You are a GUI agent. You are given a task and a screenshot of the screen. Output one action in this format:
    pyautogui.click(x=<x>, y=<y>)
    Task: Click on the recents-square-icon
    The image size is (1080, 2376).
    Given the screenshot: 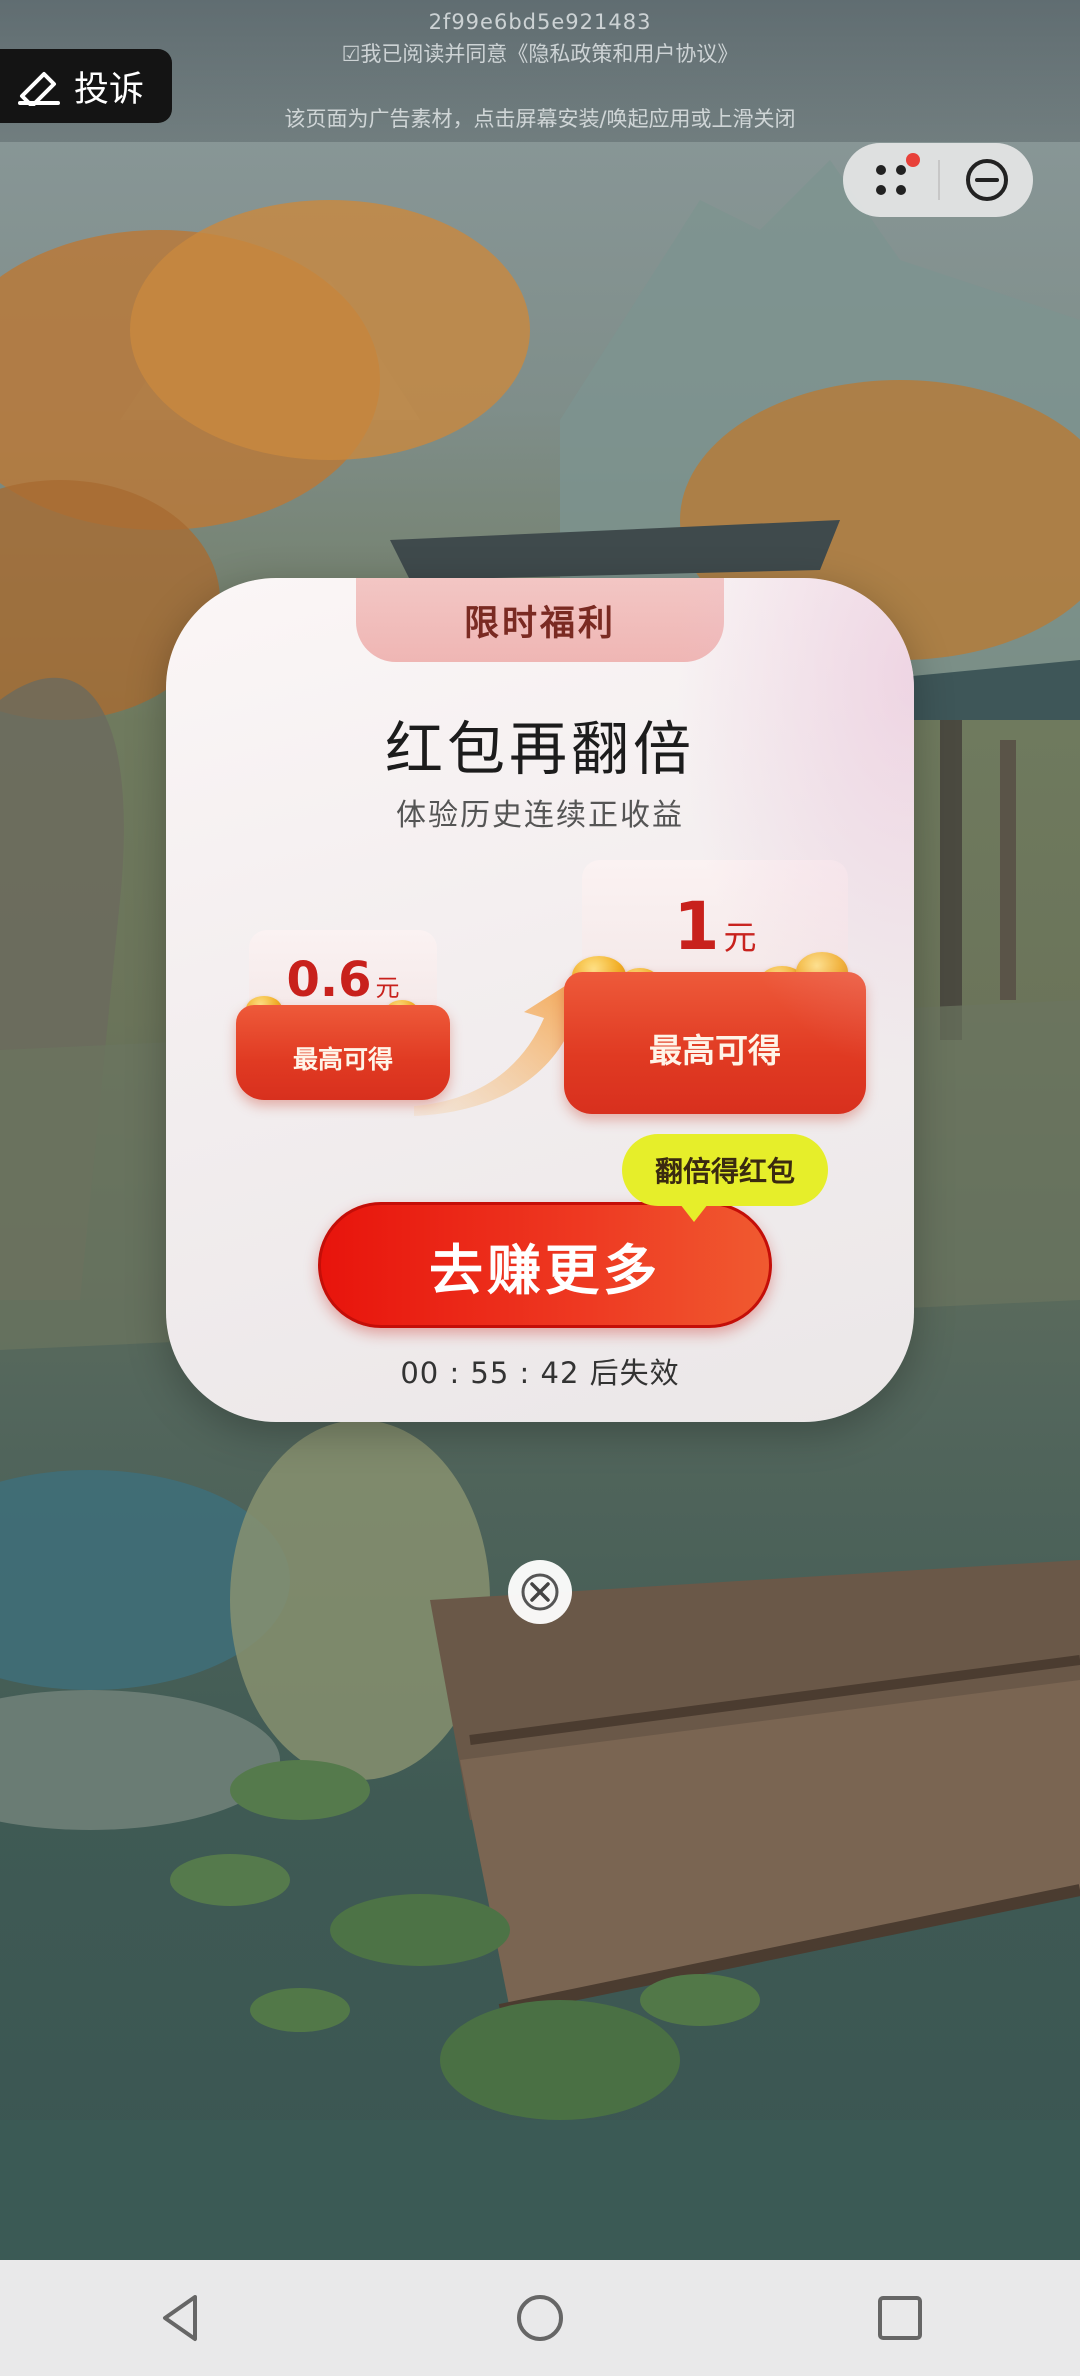 What is the action you would take?
    pyautogui.click(x=900, y=2318)
    